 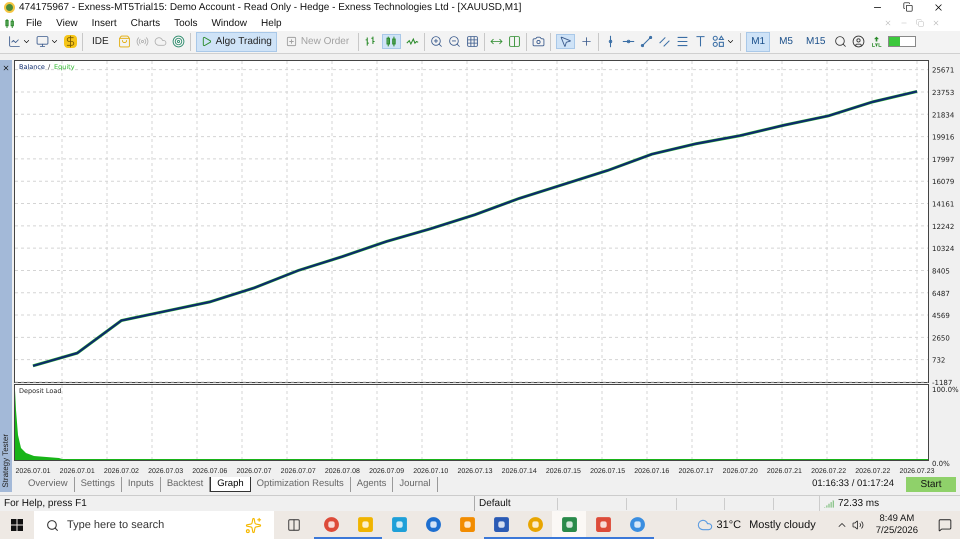 What do you see at coordinates (5, 461) in the screenshot?
I see `panel-title: Strategy Tester` at bounding box center [5, 461].